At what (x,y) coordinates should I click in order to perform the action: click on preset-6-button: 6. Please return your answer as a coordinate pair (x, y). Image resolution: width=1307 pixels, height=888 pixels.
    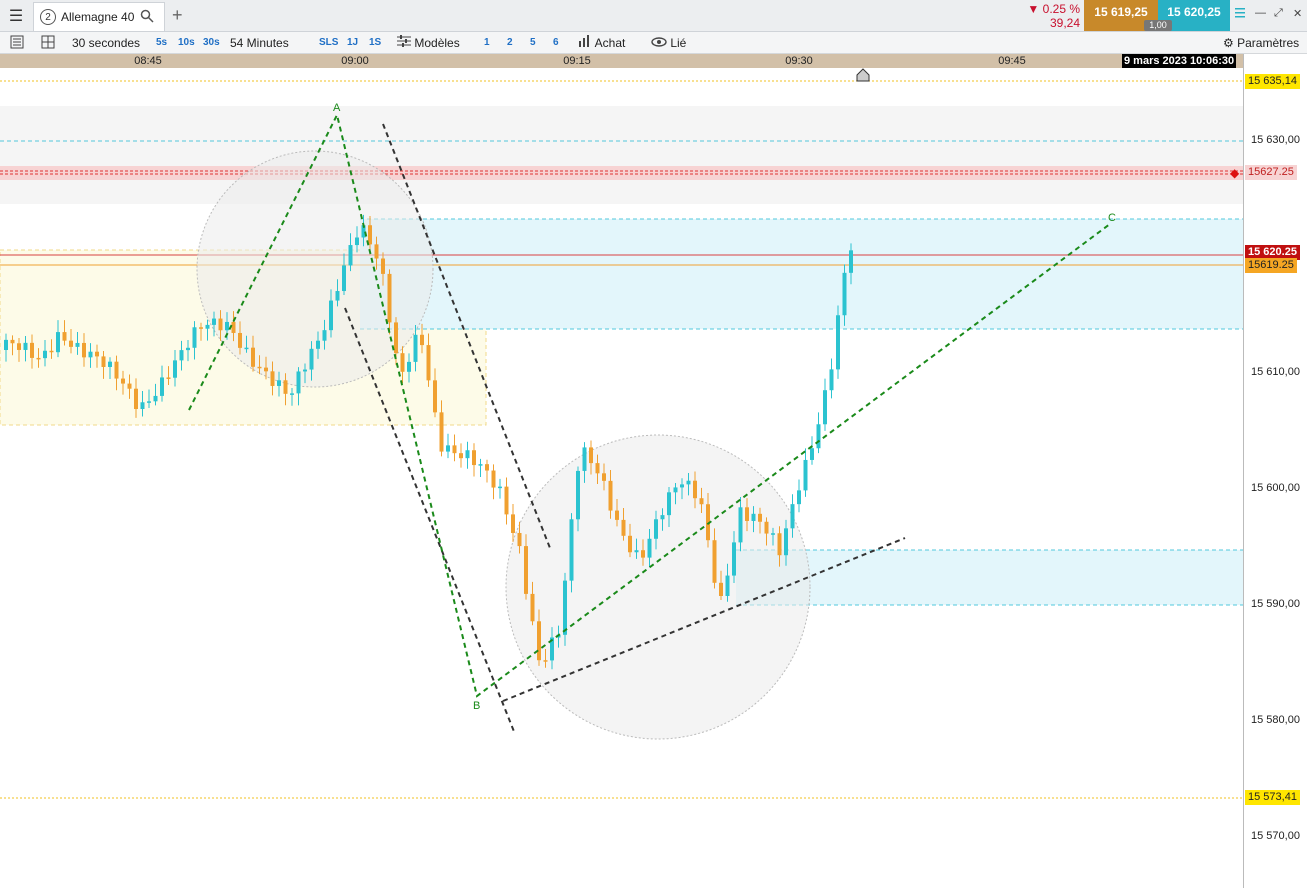
    Looking at the image, I should click on (556, 43).